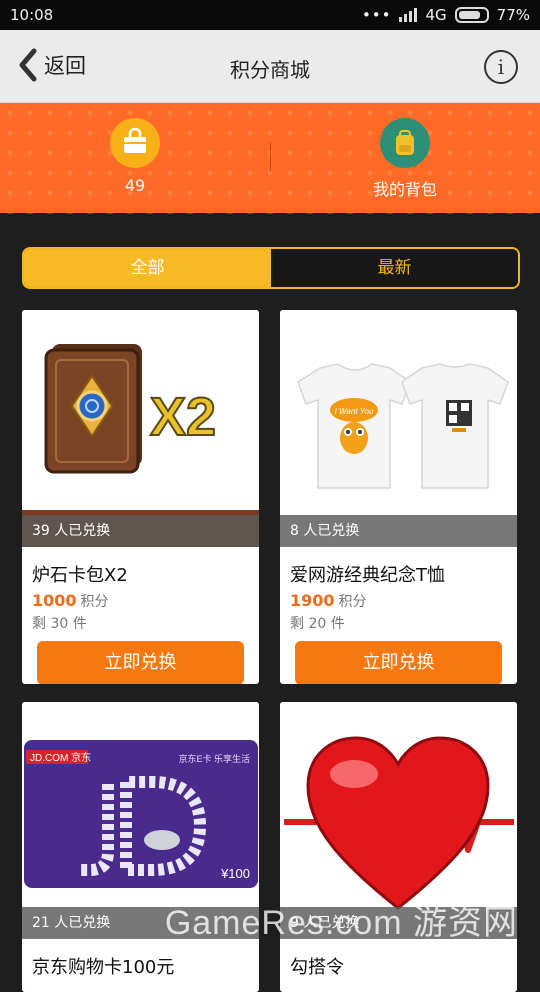 The width and height of the screenshot is (540, 992). Describe the element at coordinates (60, 757) in the screenshot. I see `jd-logo: JD.COM 京东` at that location.